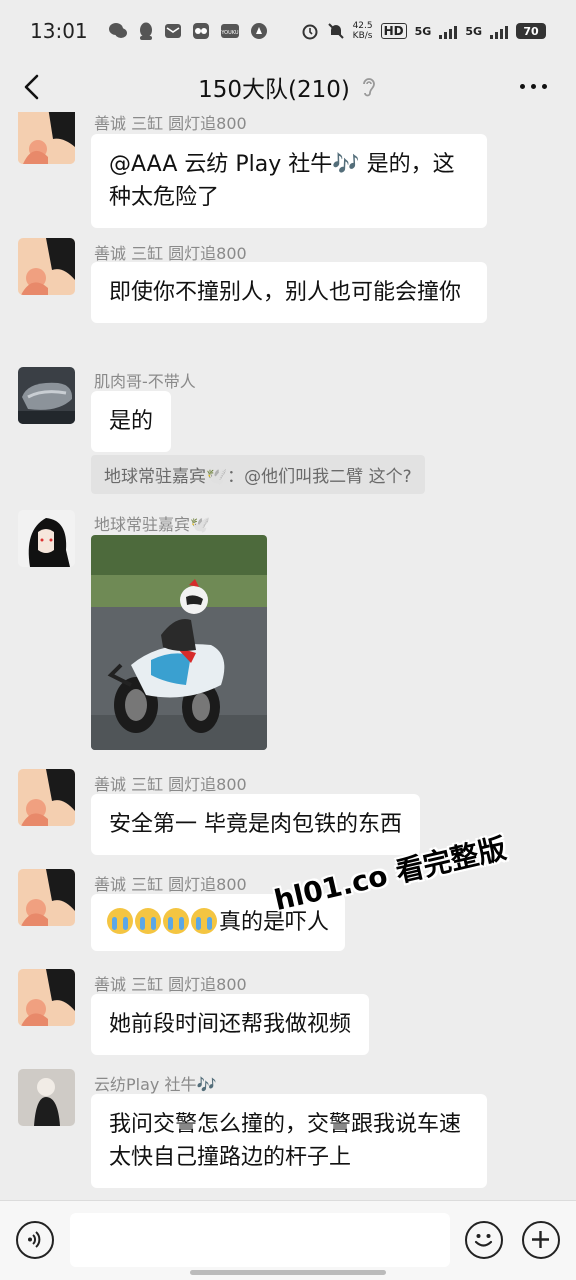 Image resolution: width=576 pixels, height=1280 pixels. What do you see at coordinates (179, 642) in the screenshot?
I see `motorcycle-photo` at bounding box center [179, 642].